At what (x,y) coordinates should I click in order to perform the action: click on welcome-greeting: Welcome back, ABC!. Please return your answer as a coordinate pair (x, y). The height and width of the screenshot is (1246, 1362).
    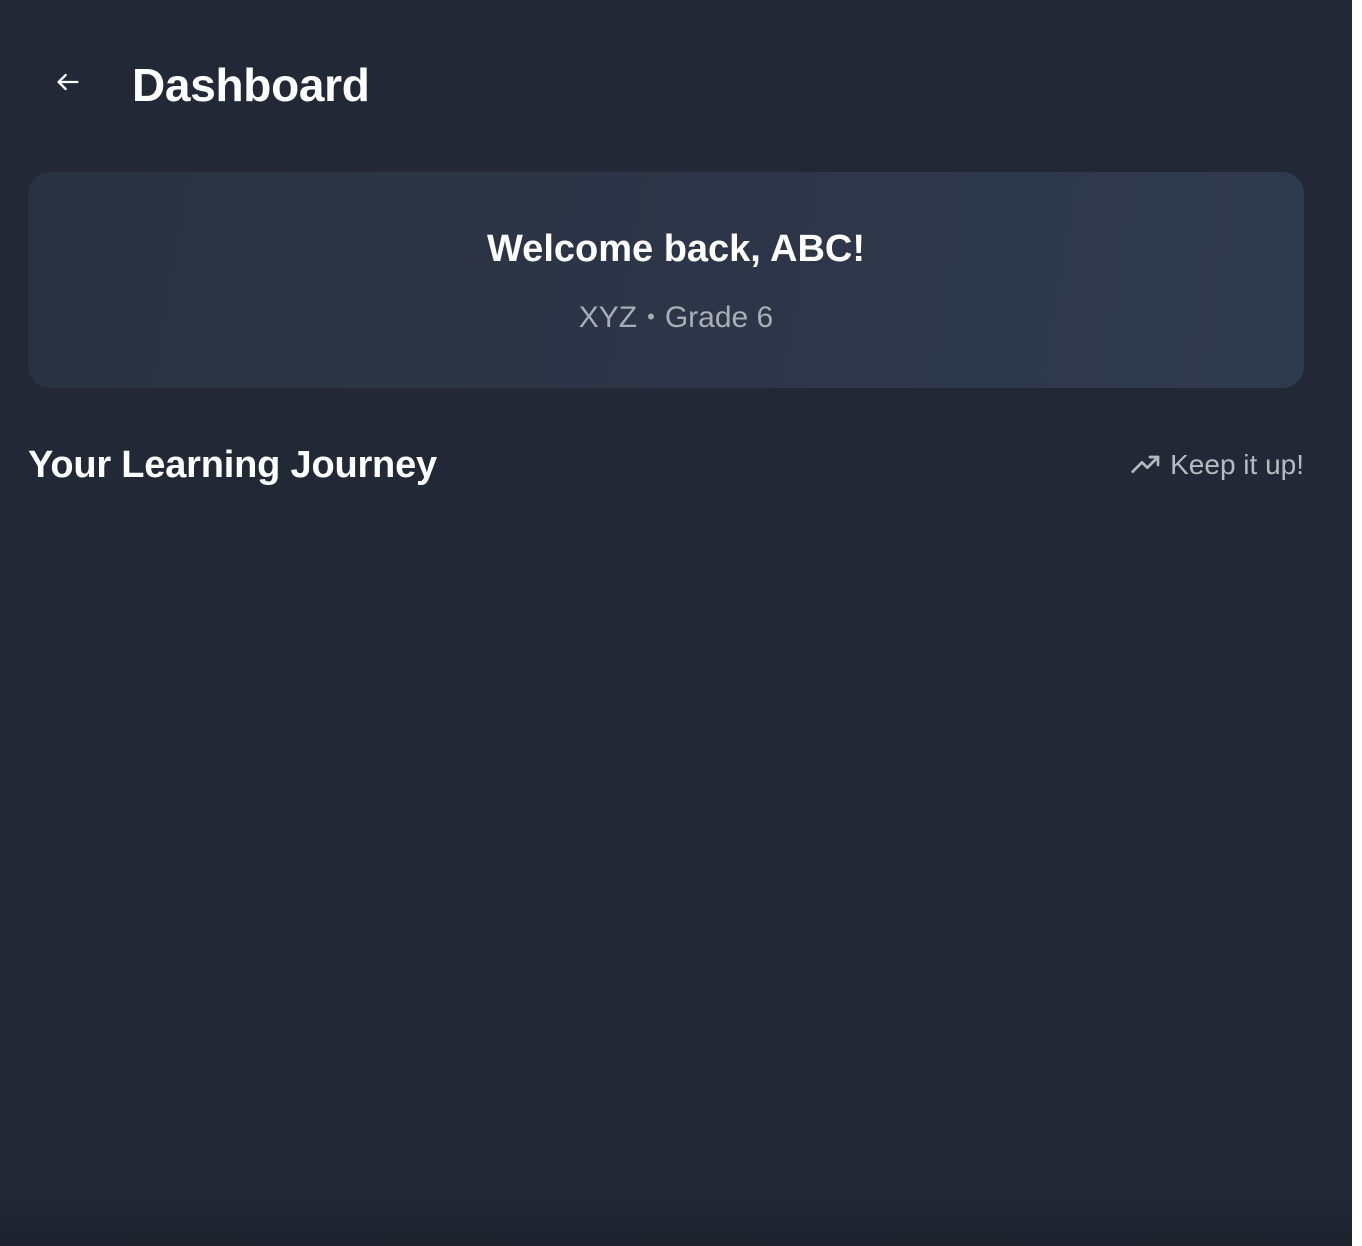
    Looking at the image, I should click on (676, 249).